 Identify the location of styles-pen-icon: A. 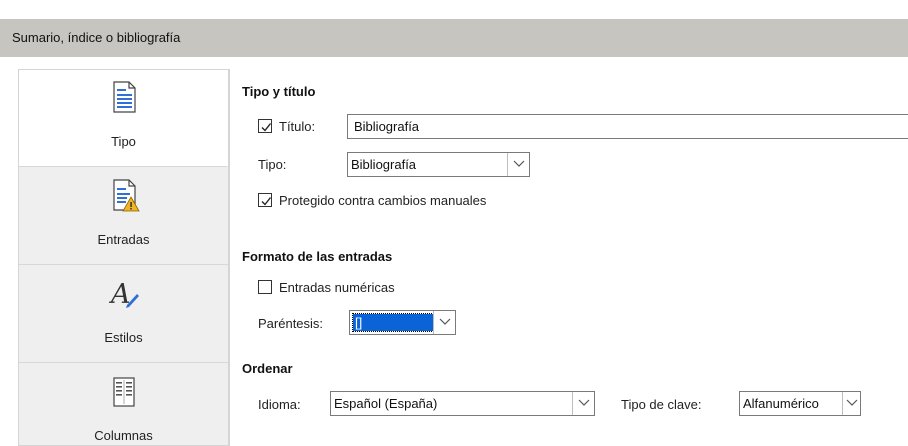
(124, 293).